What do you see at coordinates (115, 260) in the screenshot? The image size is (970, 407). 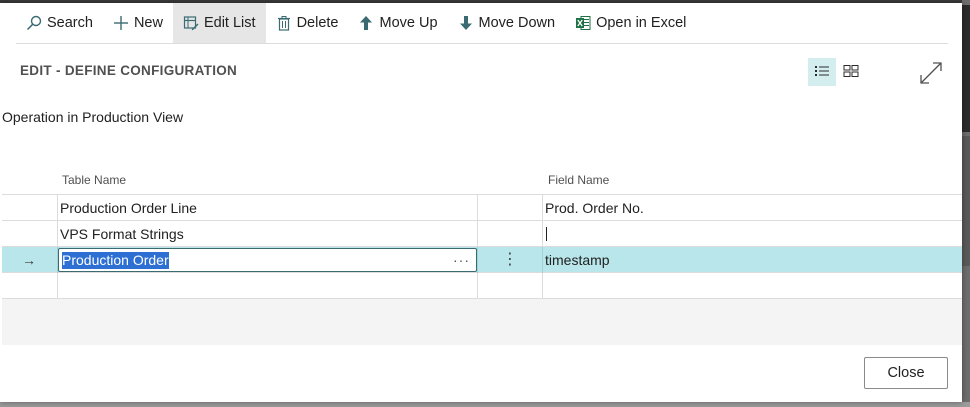 I see `table-name-input-value: Production Order` at bounding box center [115, 260].